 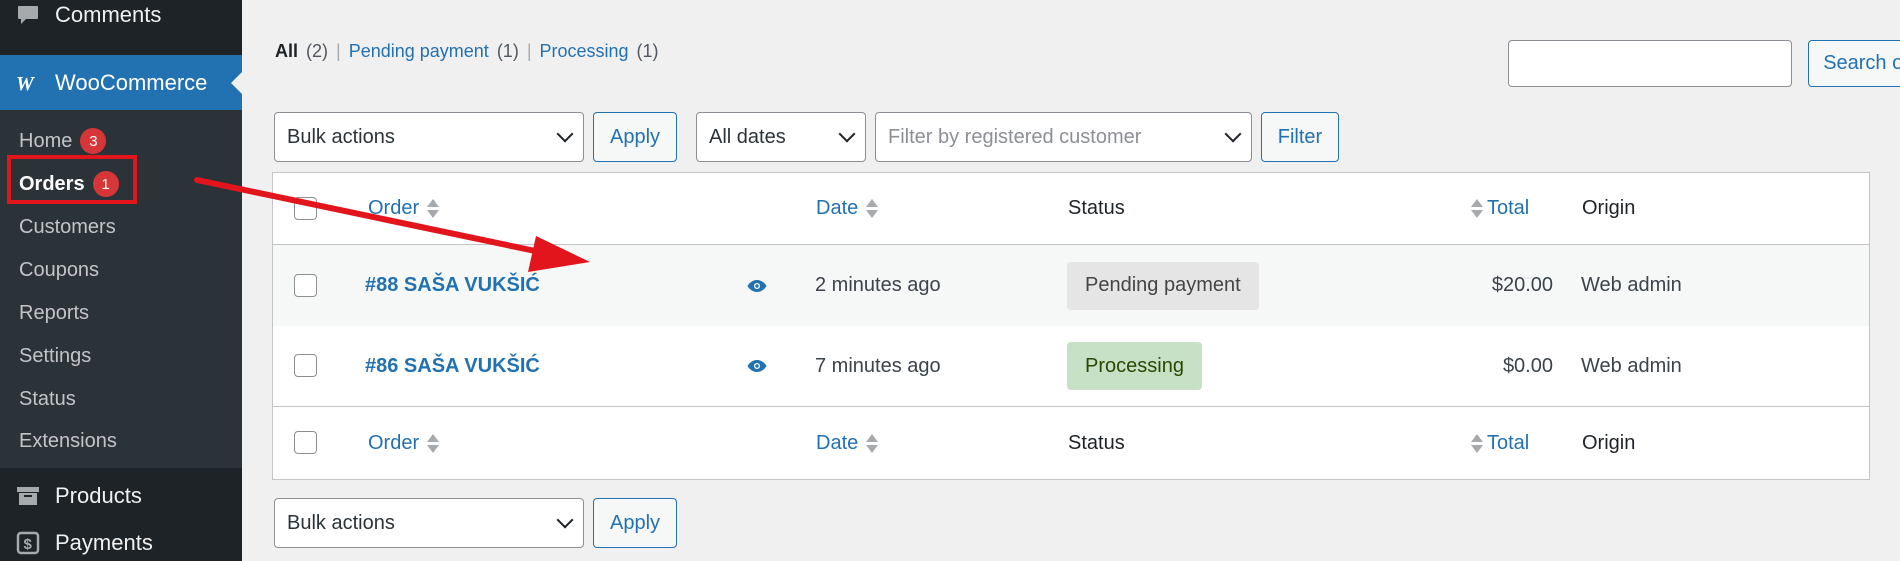 I want to click on customer-filter-select: Filter by registered customer, so click(x=1063, y=137).